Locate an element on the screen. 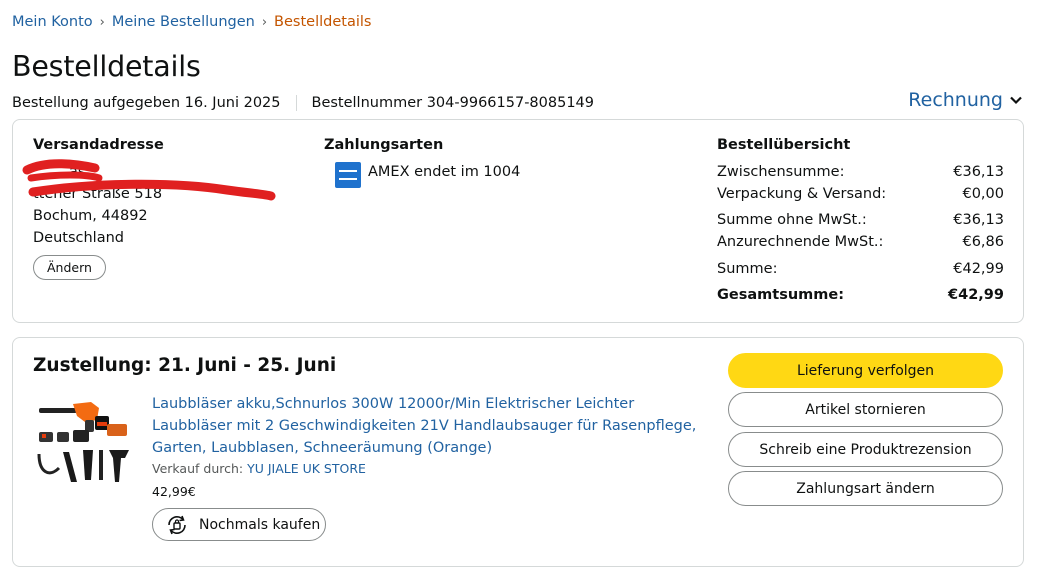 This screenshot has width=1049, height=567. summary-row-grand-total: Gesamtsumme: €42,99 is located at coordinates (860, 295).